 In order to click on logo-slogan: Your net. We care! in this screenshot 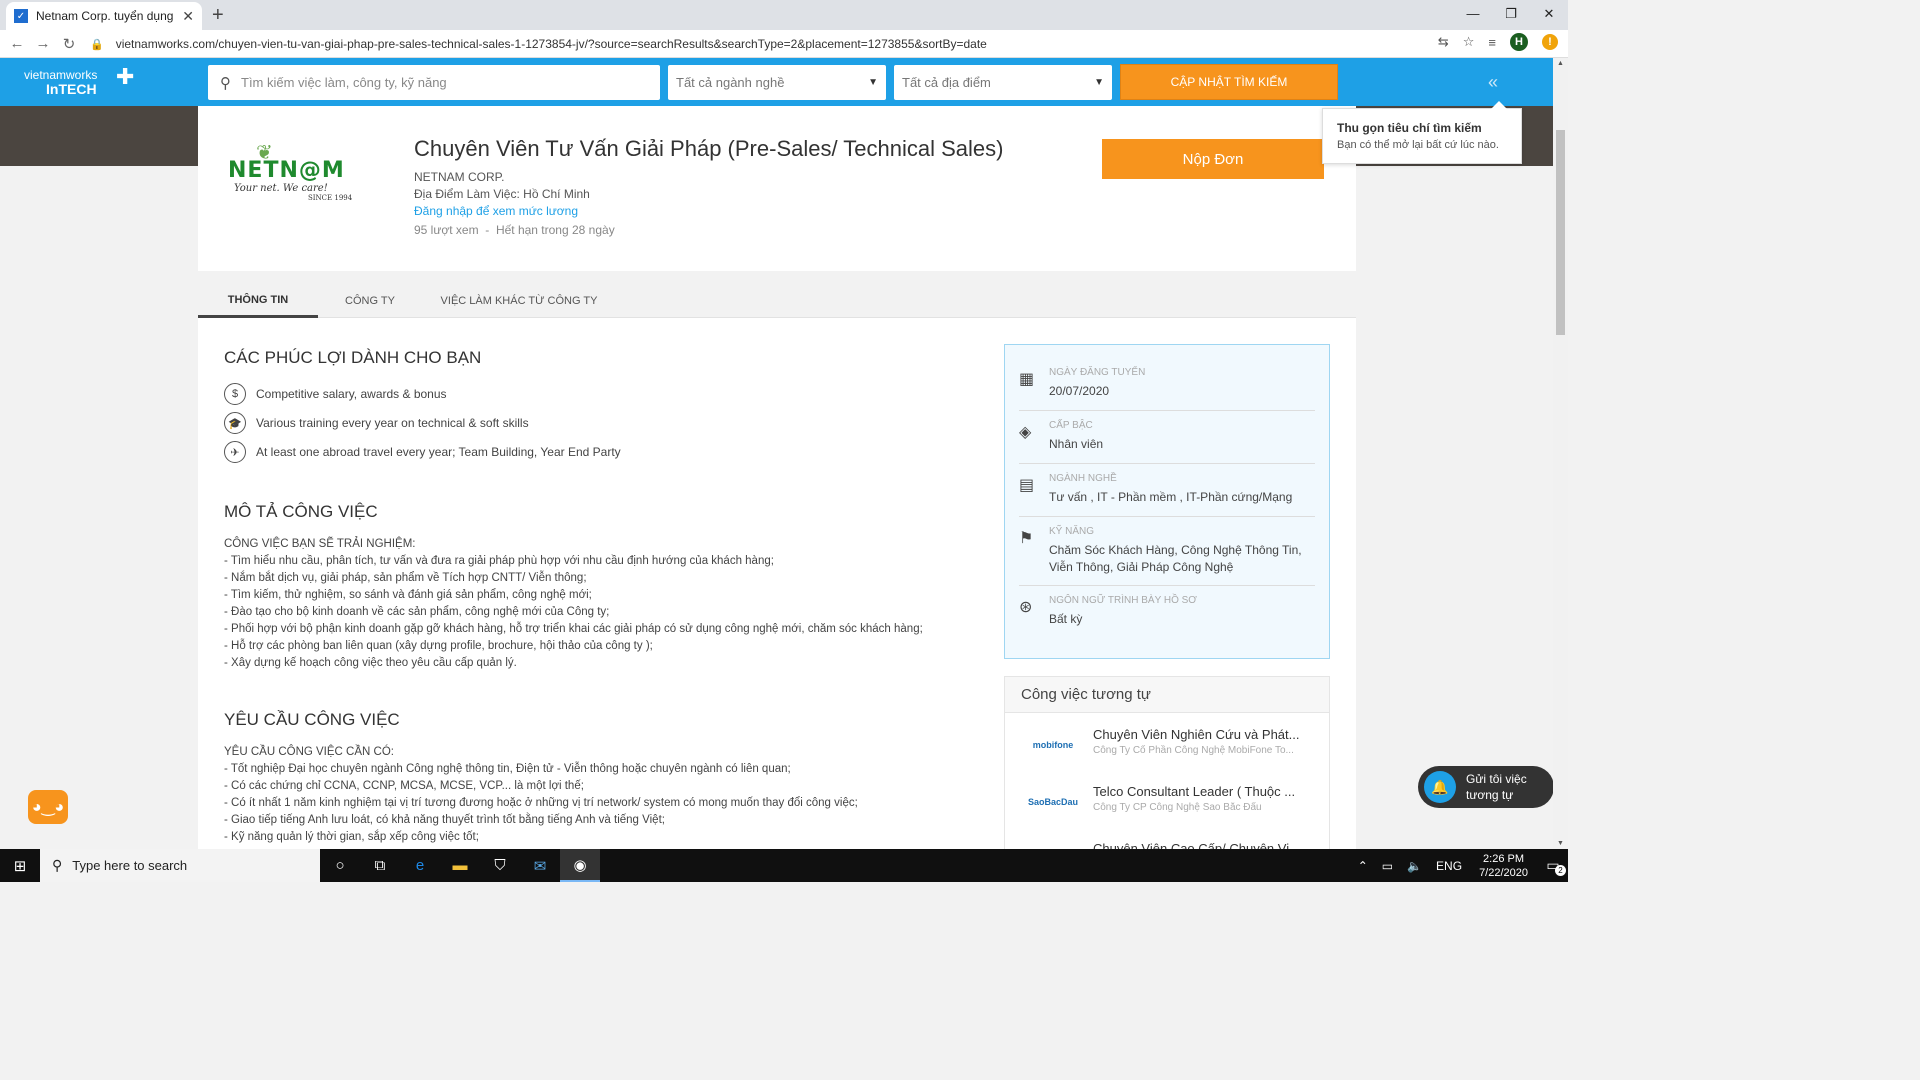, I will do `click(281, 188)`.